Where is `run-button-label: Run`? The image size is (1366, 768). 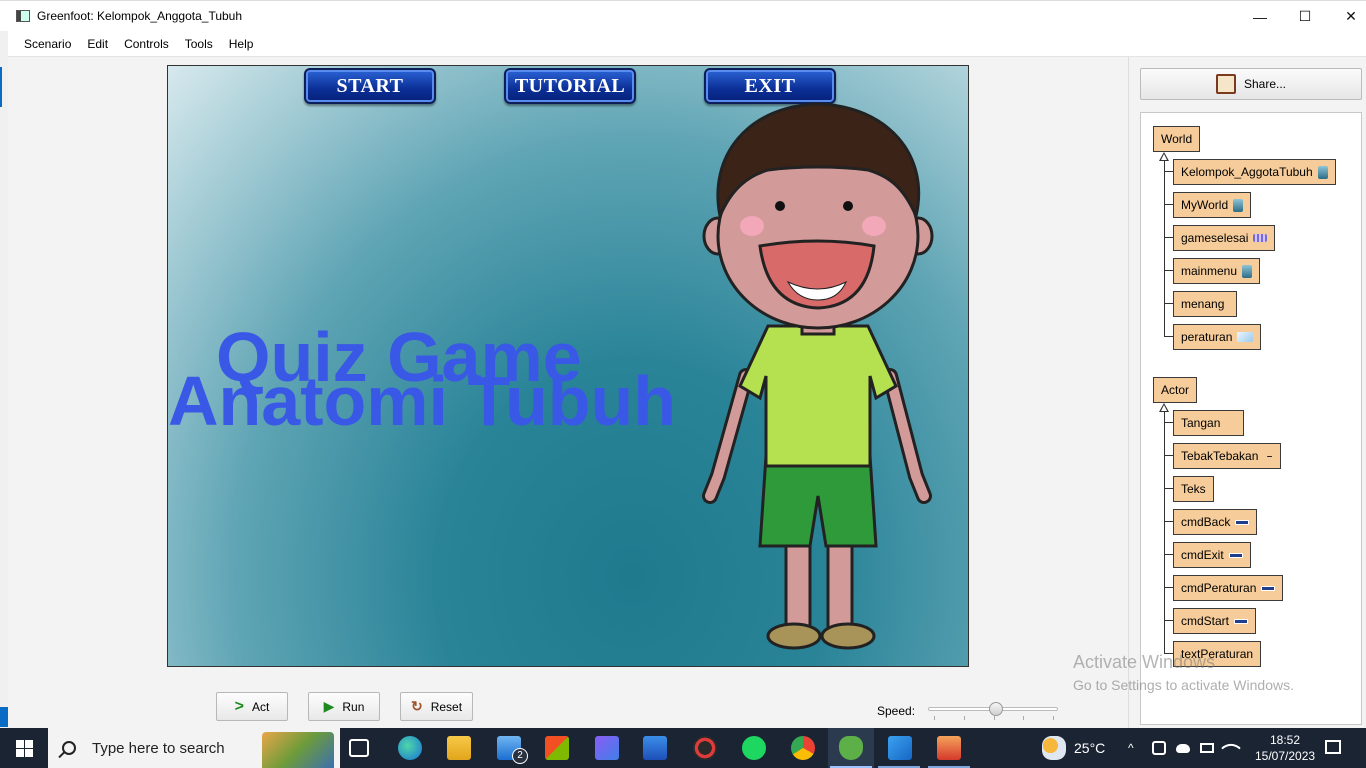
run-button-label: Run is located at coordinates (353, 706).